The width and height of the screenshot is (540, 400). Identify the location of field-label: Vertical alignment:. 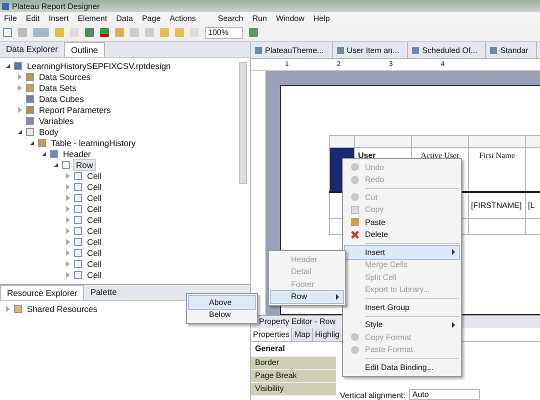
(373, 395).